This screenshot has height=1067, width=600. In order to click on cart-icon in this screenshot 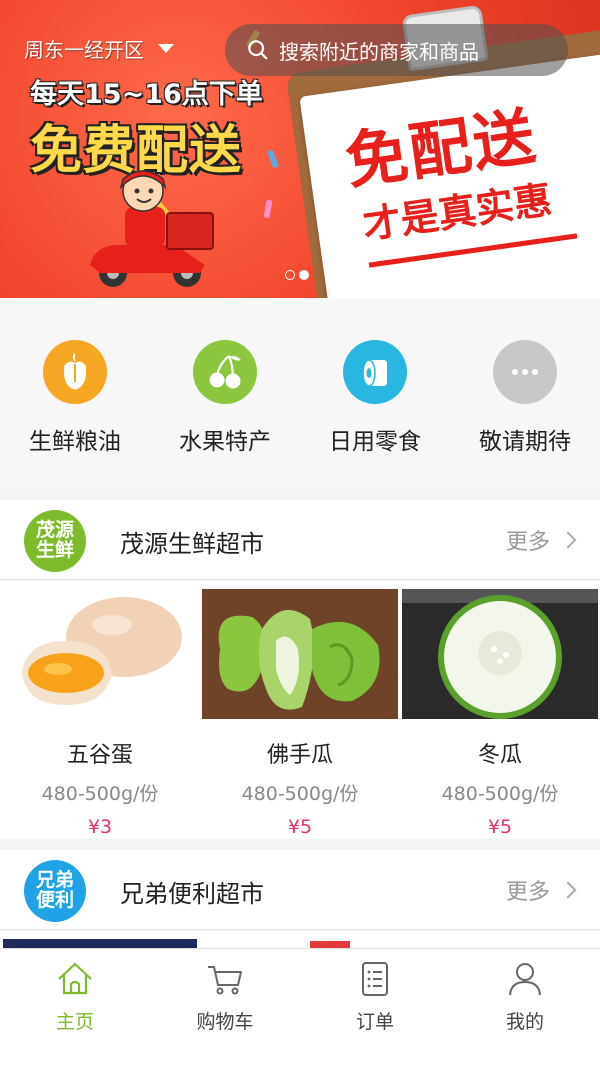, I will do `click(225, 980)`.